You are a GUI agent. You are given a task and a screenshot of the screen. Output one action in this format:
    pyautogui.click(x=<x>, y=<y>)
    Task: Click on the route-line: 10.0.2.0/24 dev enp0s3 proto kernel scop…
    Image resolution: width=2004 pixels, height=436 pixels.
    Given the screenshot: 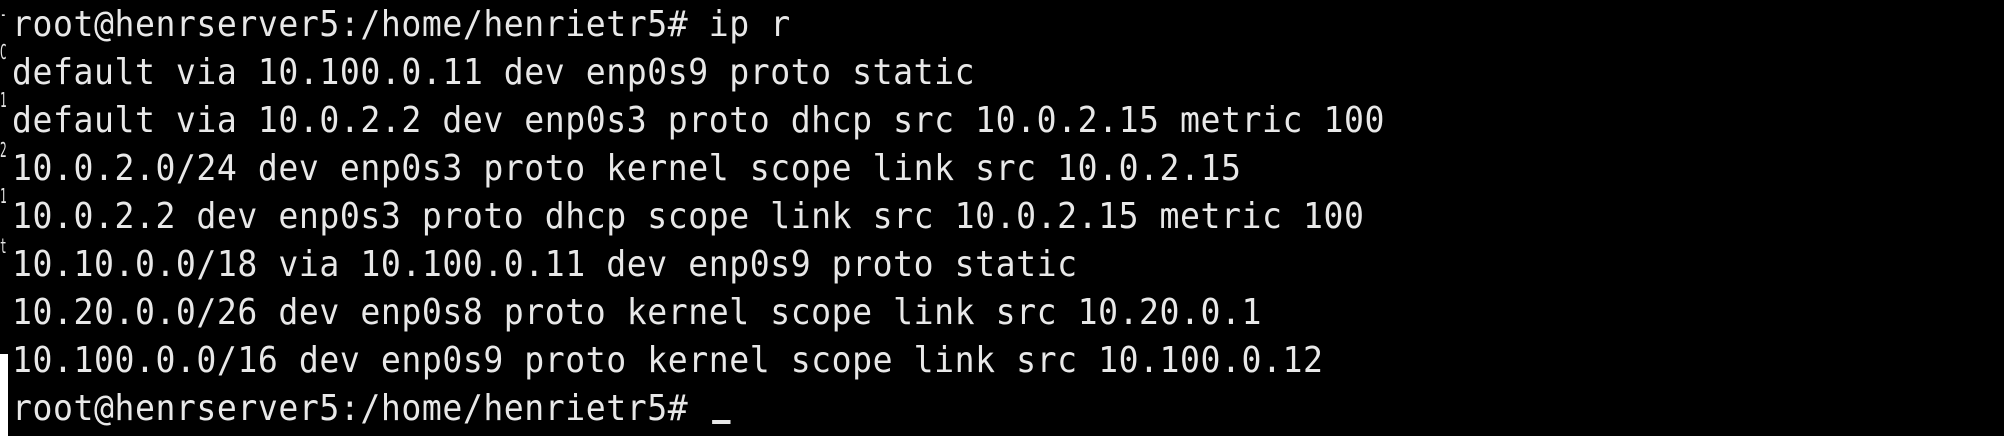 What is the action you would take?
    pyautogui.click(x=627, y=168)
    